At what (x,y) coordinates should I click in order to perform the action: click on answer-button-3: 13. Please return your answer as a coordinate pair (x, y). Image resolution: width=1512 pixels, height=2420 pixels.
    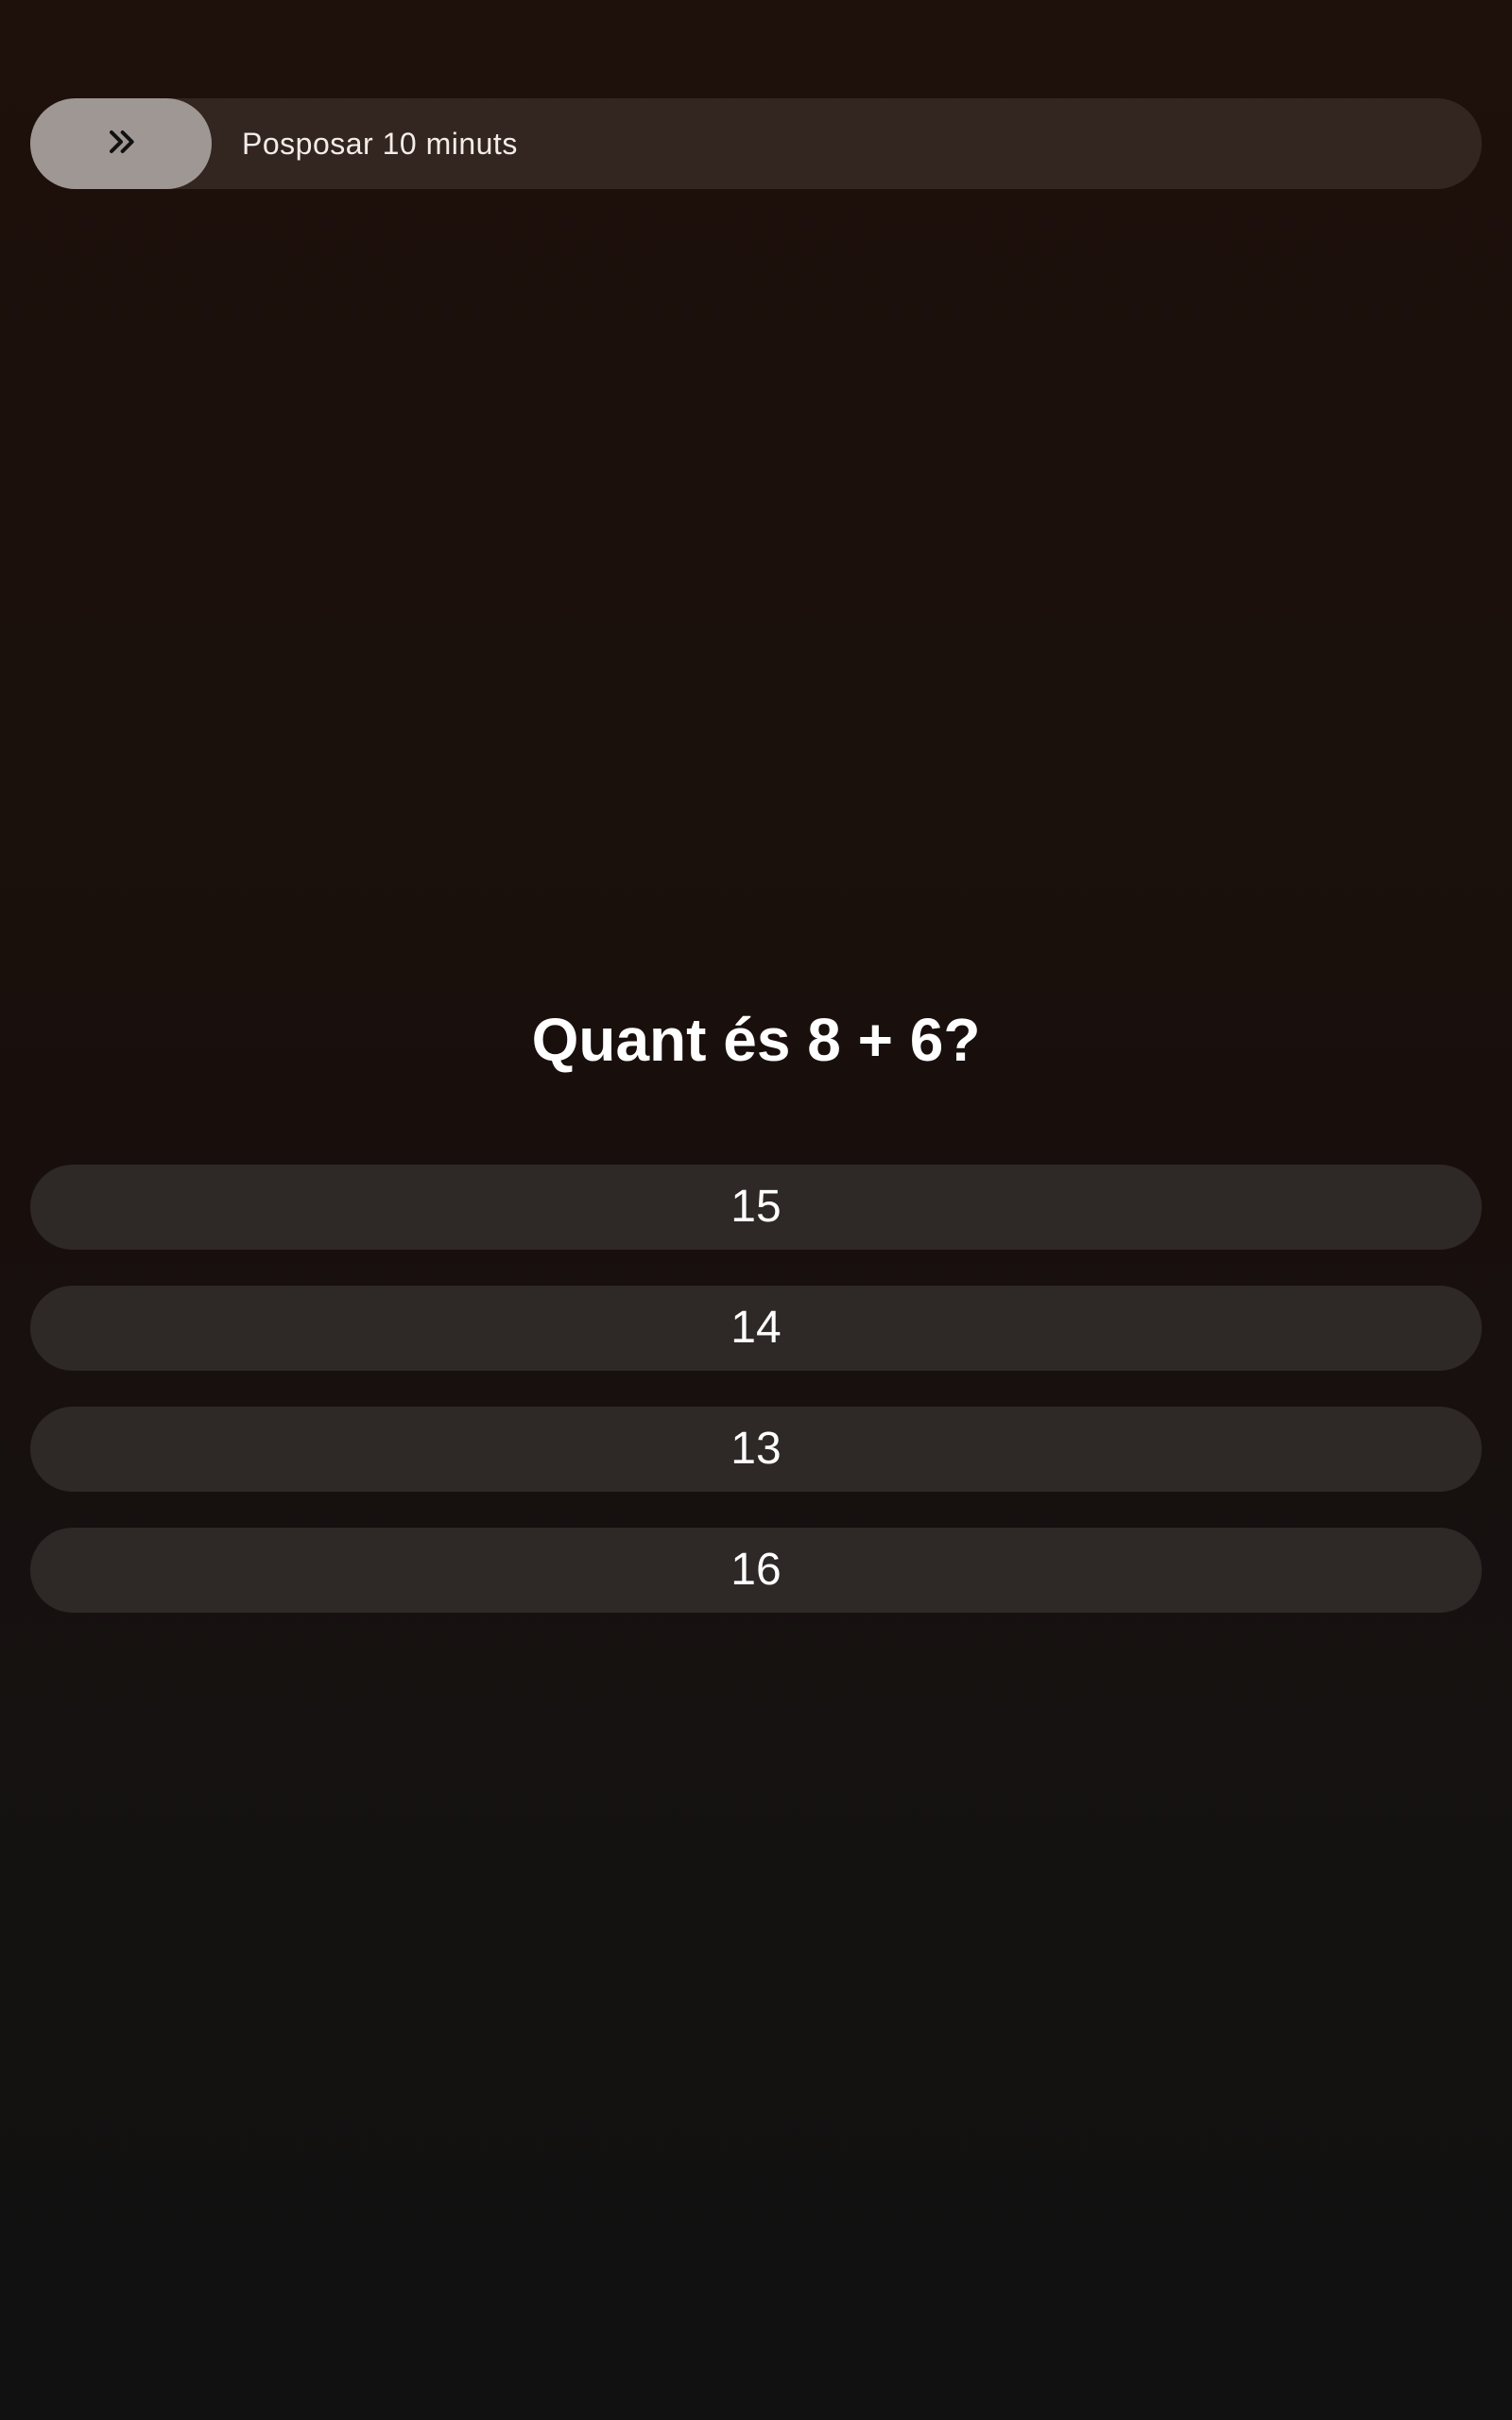
    Looking at the image, I should click on (756, 1449).